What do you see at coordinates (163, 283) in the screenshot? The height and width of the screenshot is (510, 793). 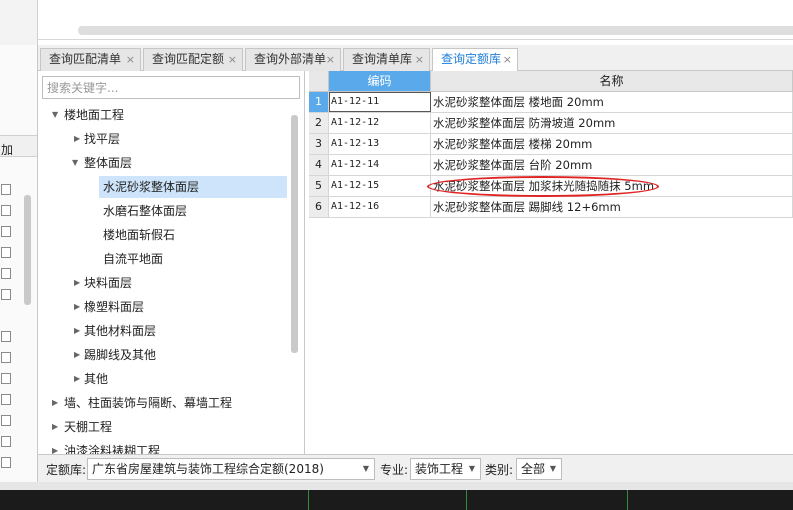 I see `tree-node: ▶ 块料面层` at bounding box center [163, 283].